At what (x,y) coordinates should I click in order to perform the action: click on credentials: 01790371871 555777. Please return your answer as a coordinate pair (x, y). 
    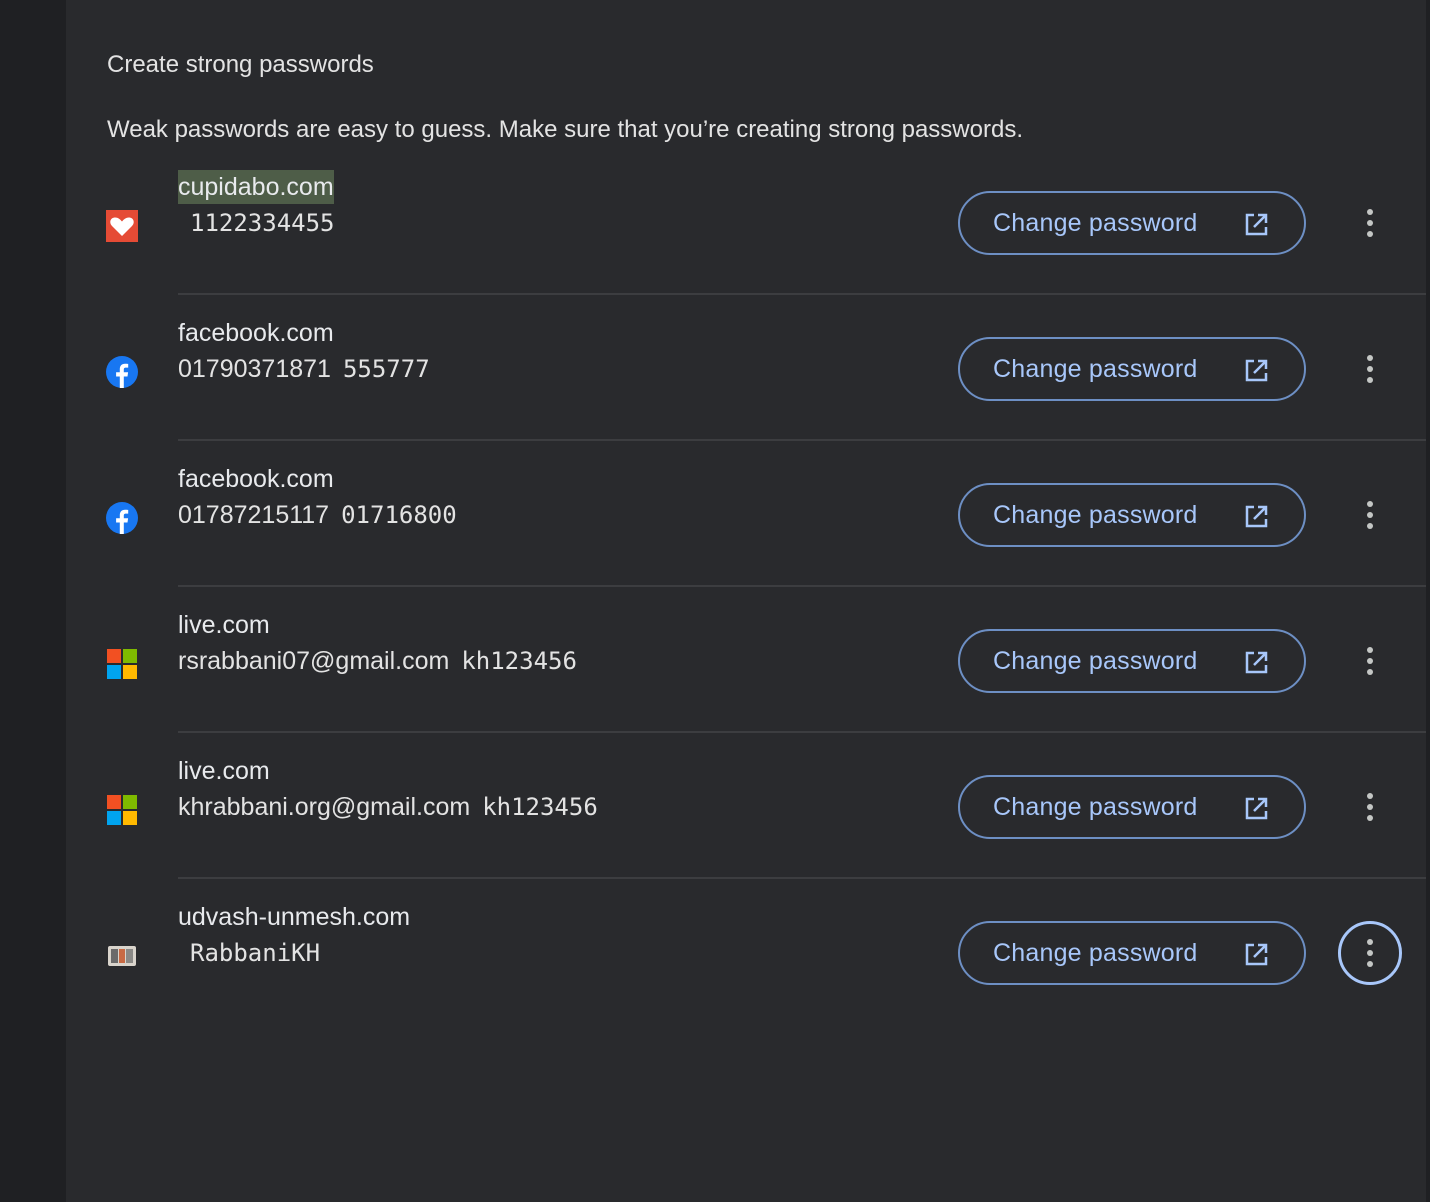
    Looking at the image, I should click on (304, 369).